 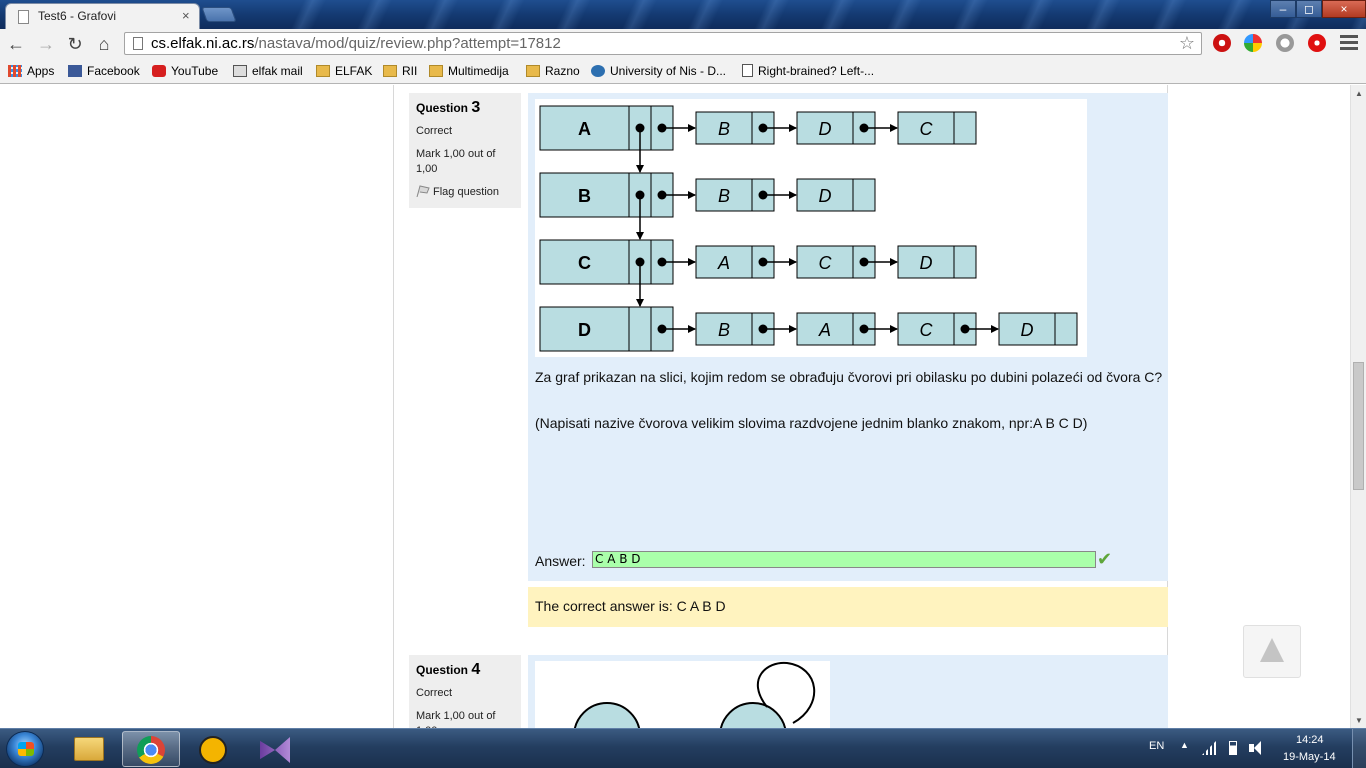 What do you see at coordinates (344, 71) in the screenshot?
I see `bookmark-elfak: ELFAK` at bounding box center [344, 71].